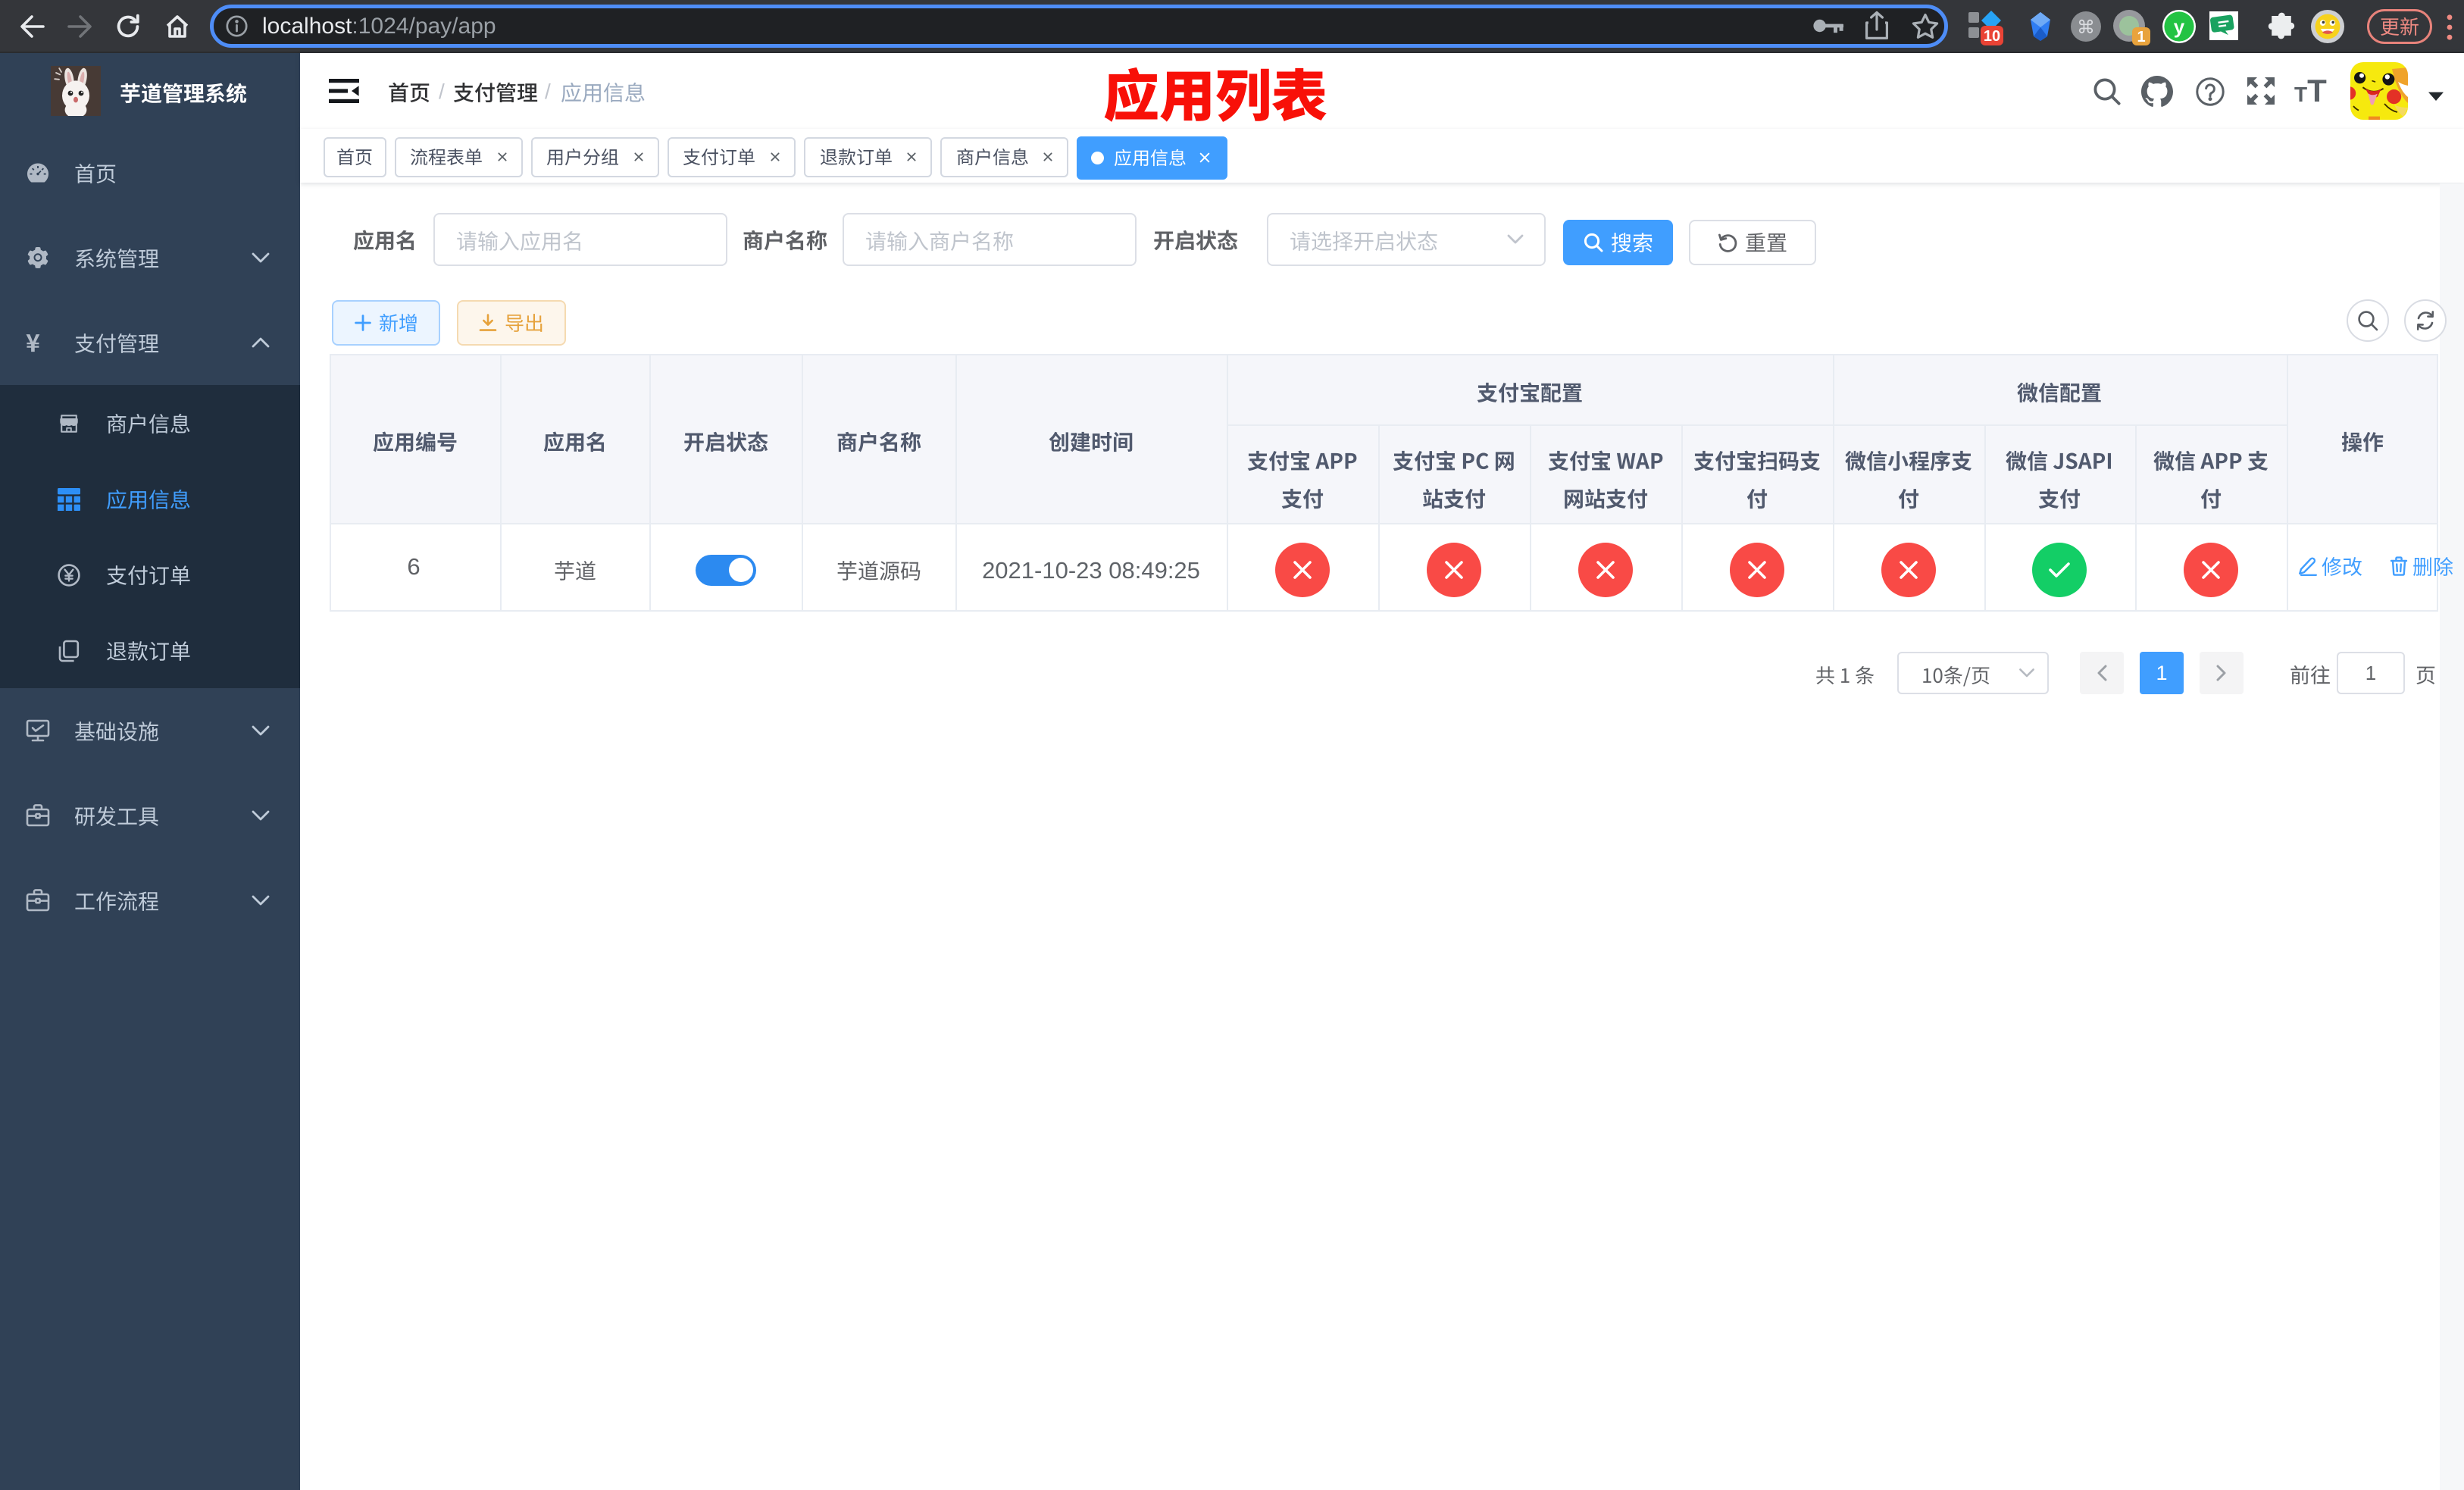 The width and height of the screenshot is (2464, 1490). What do you see at coordinates (1992, 36) in the screenshot?
I see `svg-text: 10` at bounding box center [1992, 36].